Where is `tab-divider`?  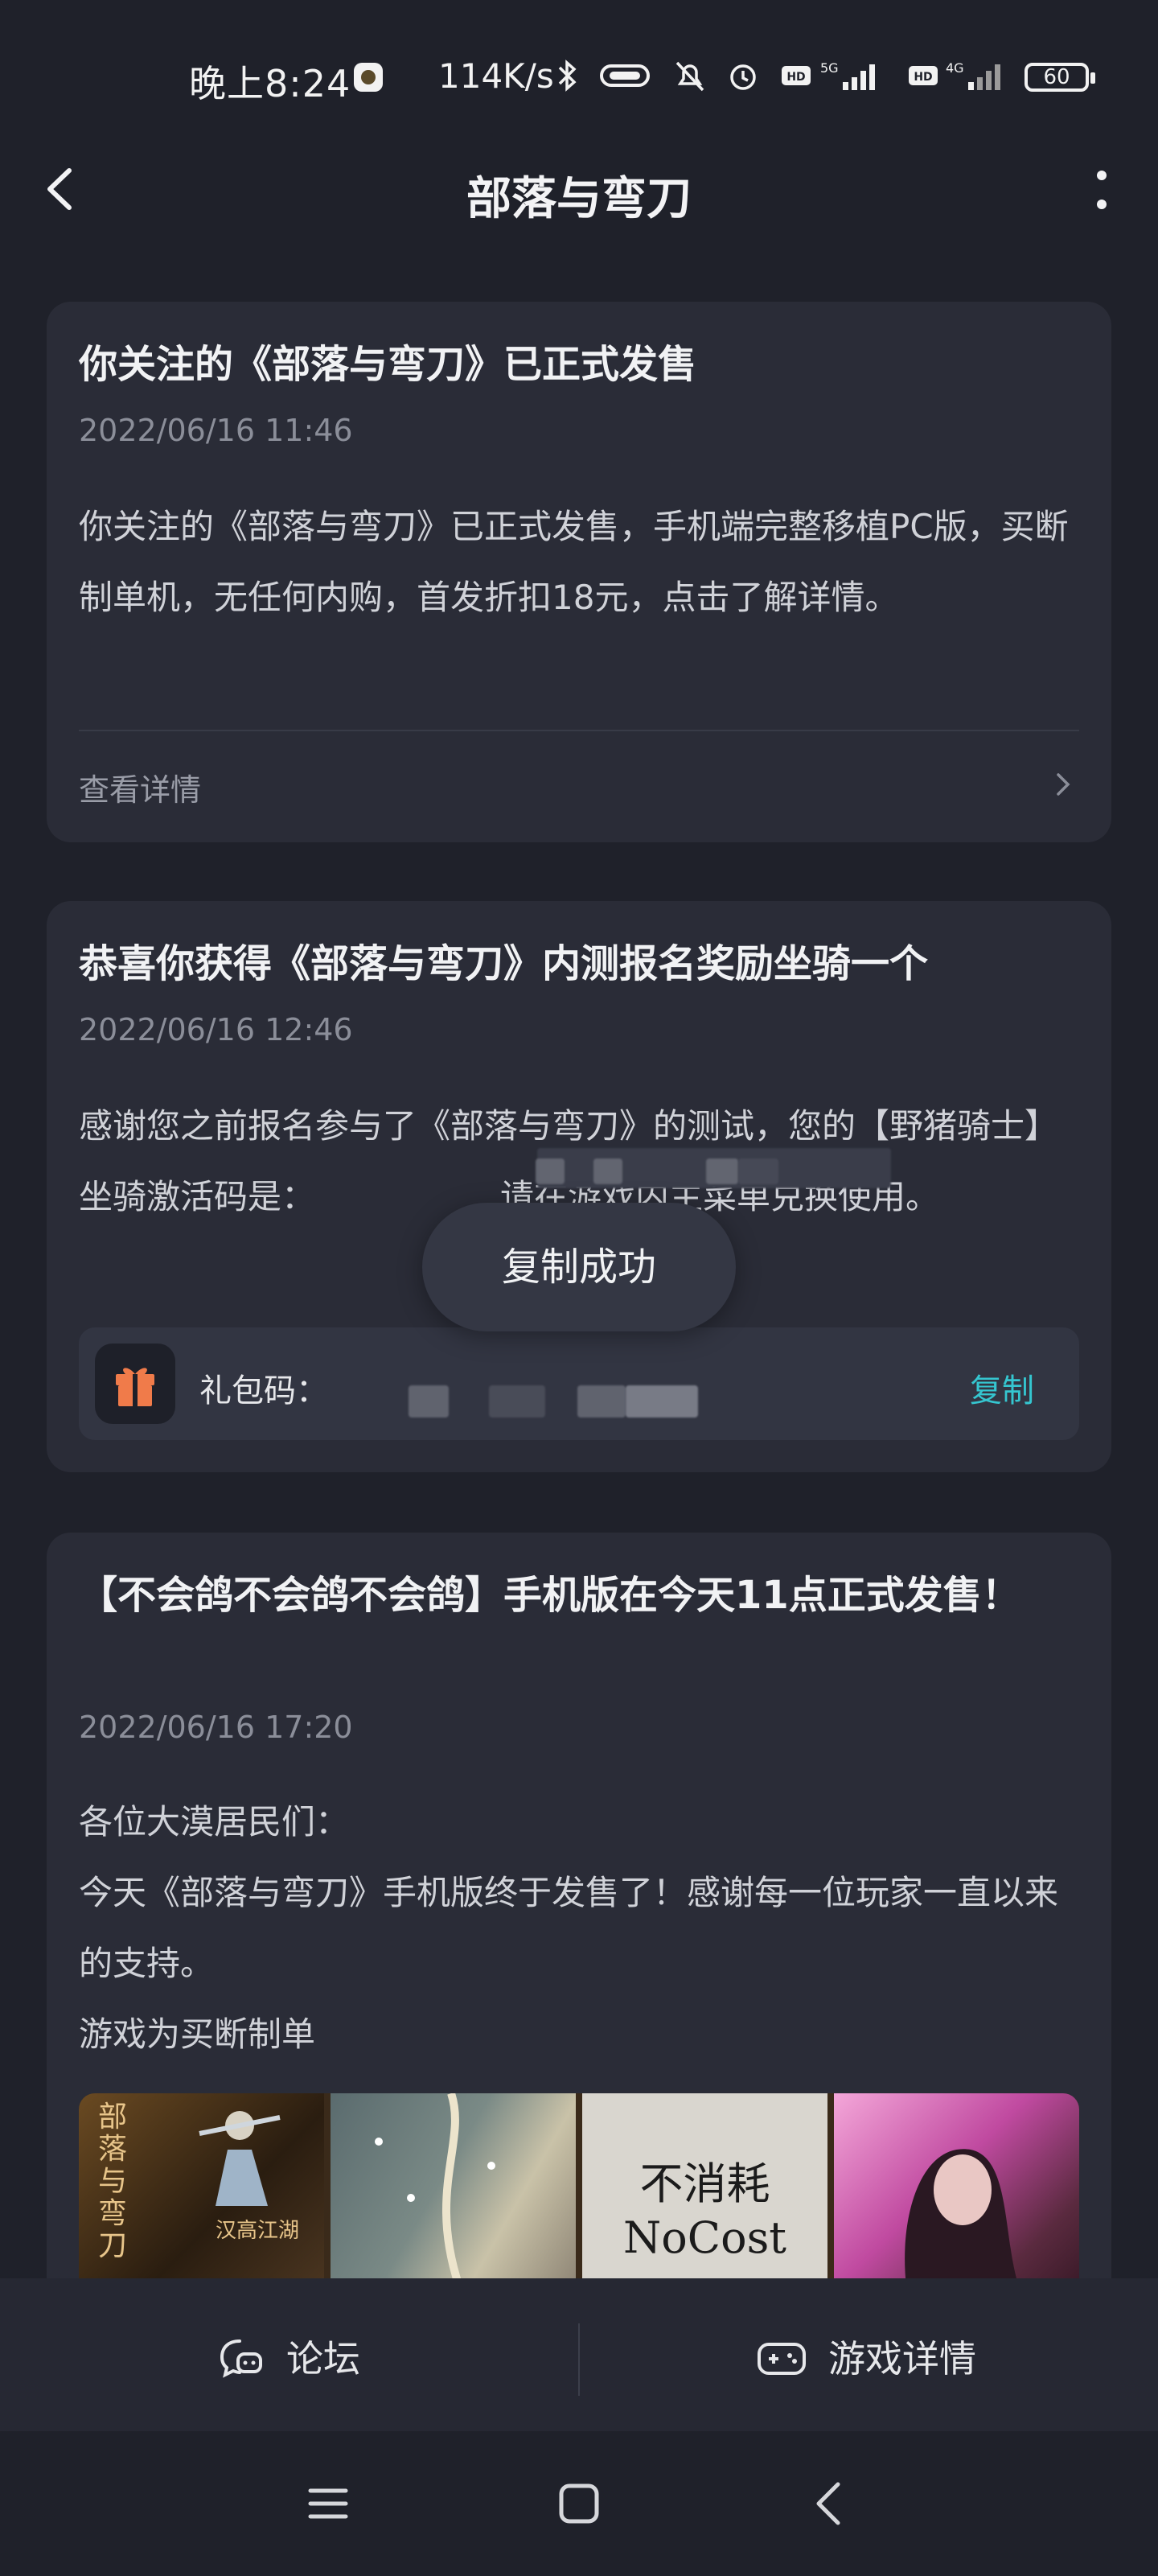
tab-divider is located at coordinates (579, 2359).